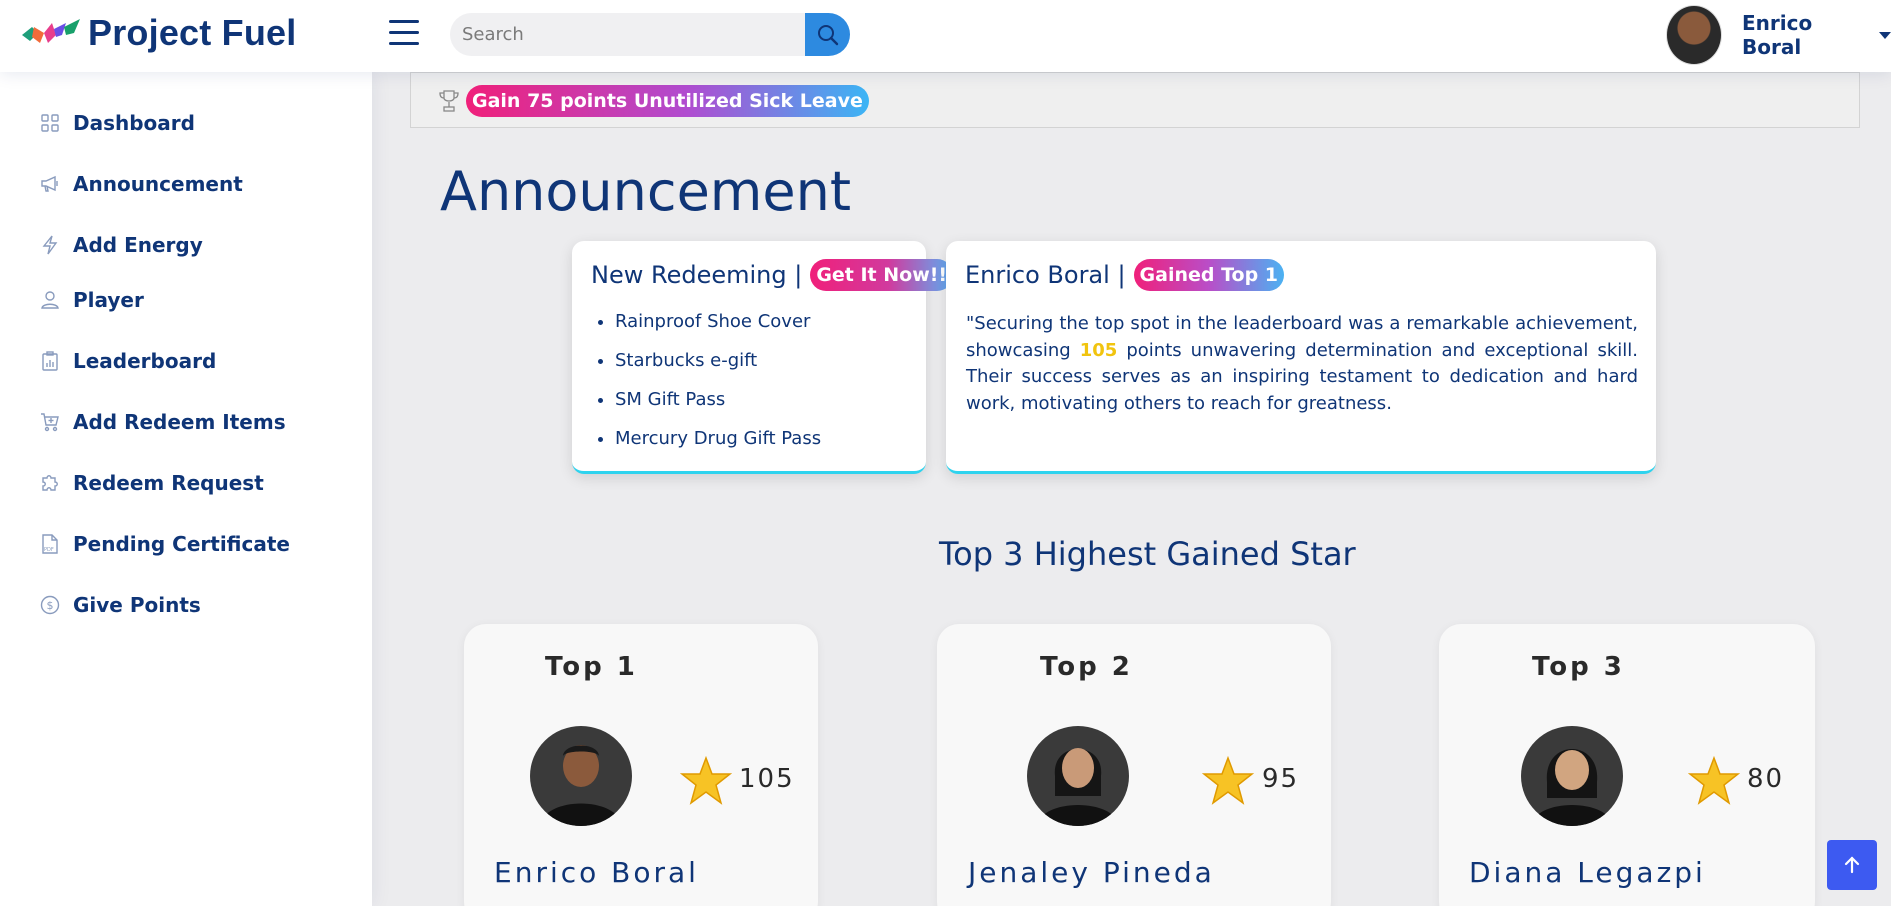 This screenshot has width=1891, height=906. What do you see at coordinates (1209, 275) in the screenshot?
I see `gained-top-badge: Gained Top 1` at bounding box center [1209, 275].